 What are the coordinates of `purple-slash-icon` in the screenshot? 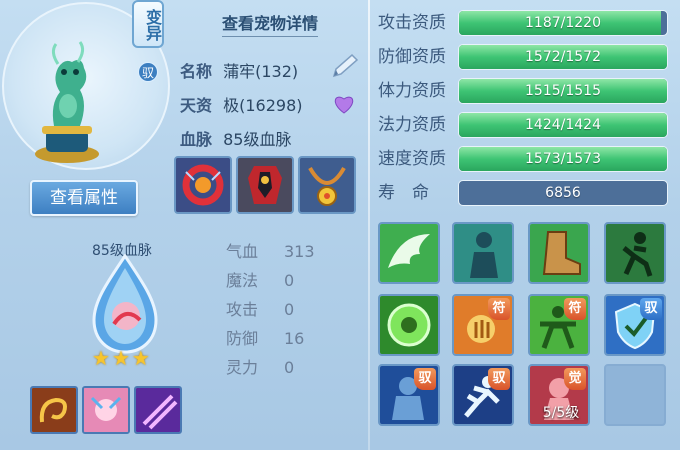 It's located at (158, 410).